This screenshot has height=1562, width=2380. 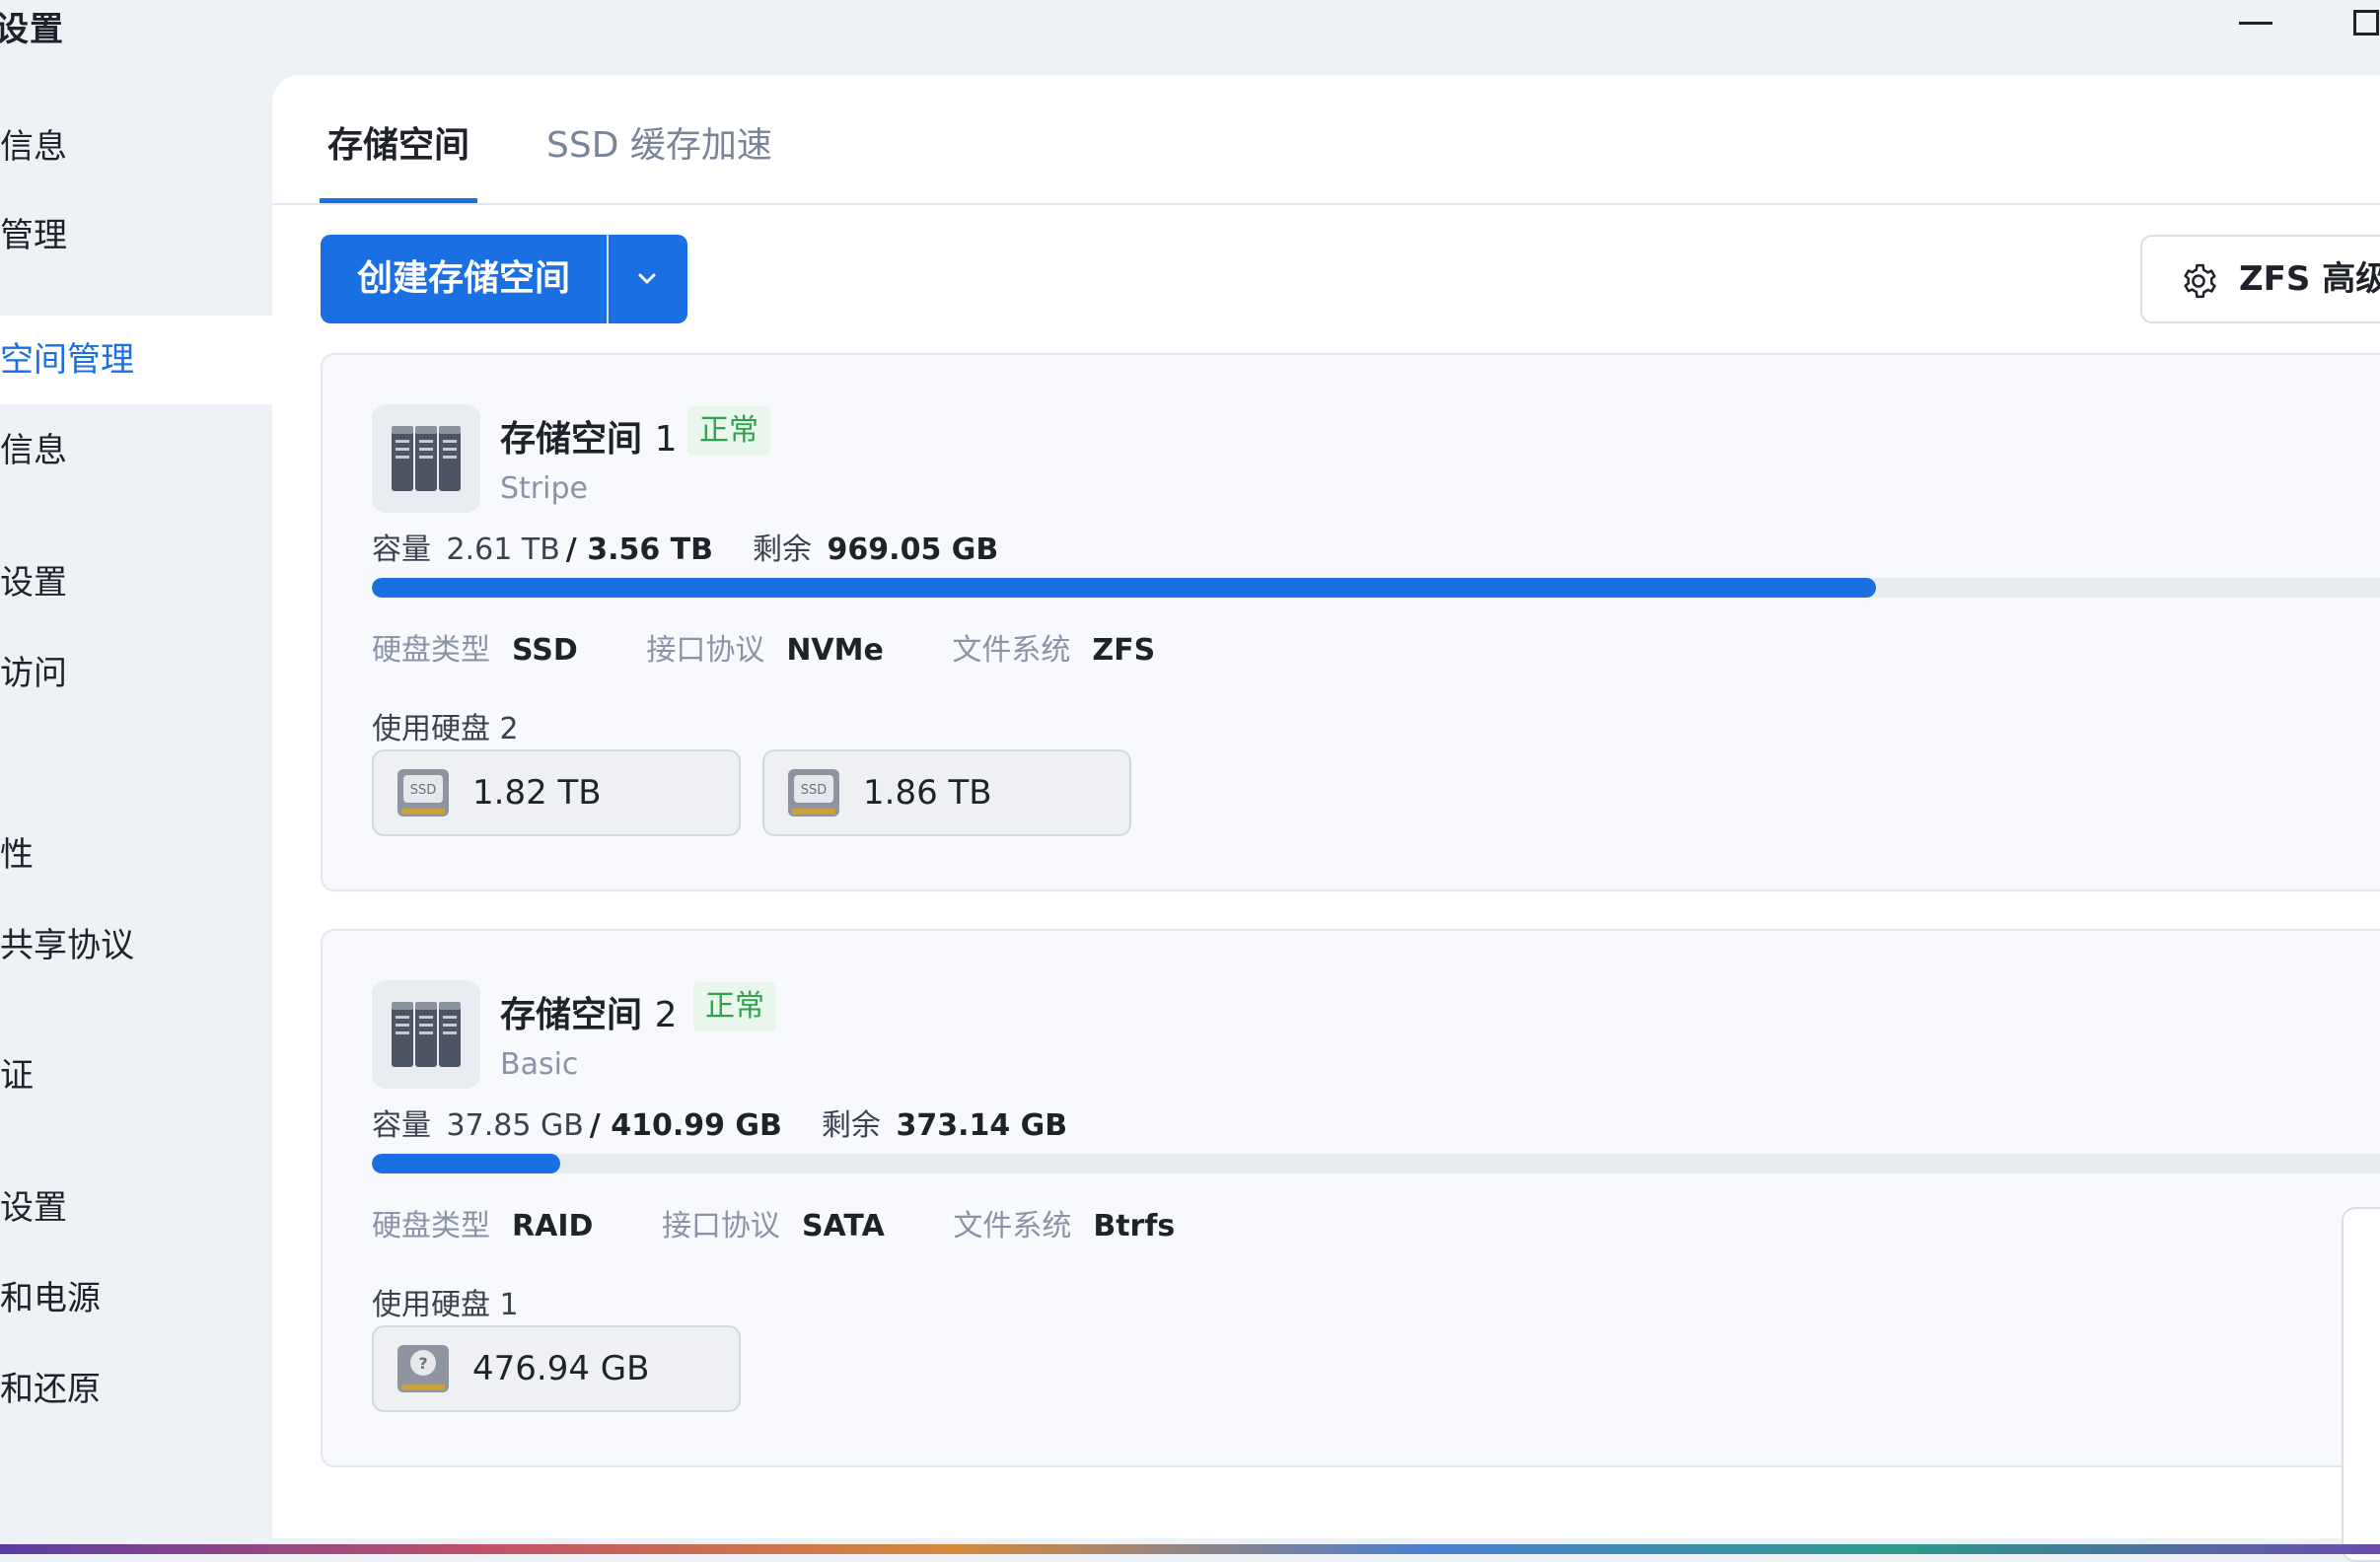 What do you see at coordinates (464, 279) in the screenshot?
I see `create-storage-label: 创建存储空间` at bounding box center [464, 279].